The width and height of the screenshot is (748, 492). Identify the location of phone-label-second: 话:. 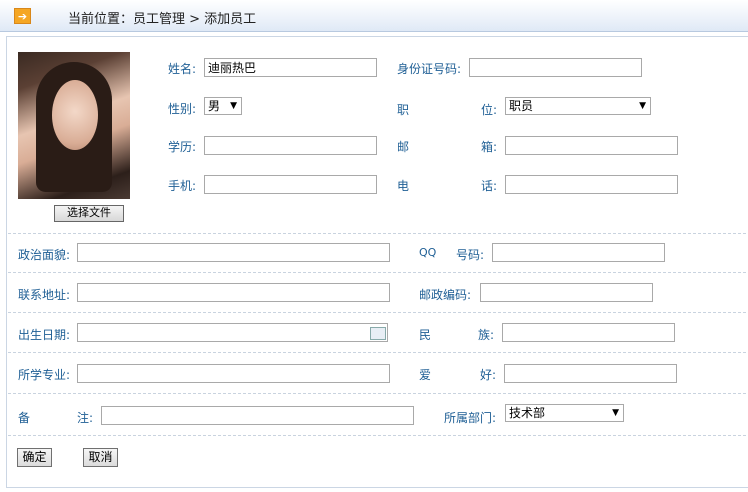
(489, 186).